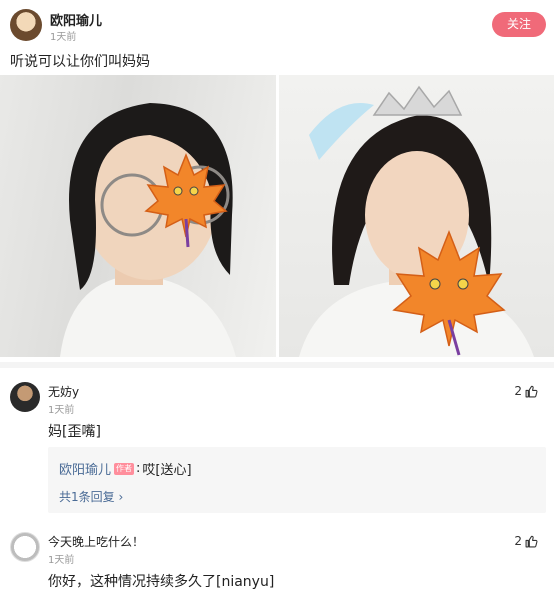 The image size is (554, 595). What do you see at coordinates (80, 62) in the screenshot?
I see `post-text: 听说可以让你们叫妈妈` at bounding box center [80, 62].